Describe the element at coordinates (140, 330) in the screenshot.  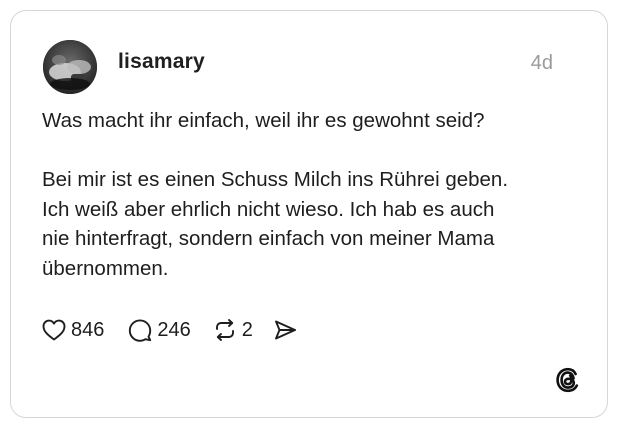
I see `speech-bubble-icon` at that location.